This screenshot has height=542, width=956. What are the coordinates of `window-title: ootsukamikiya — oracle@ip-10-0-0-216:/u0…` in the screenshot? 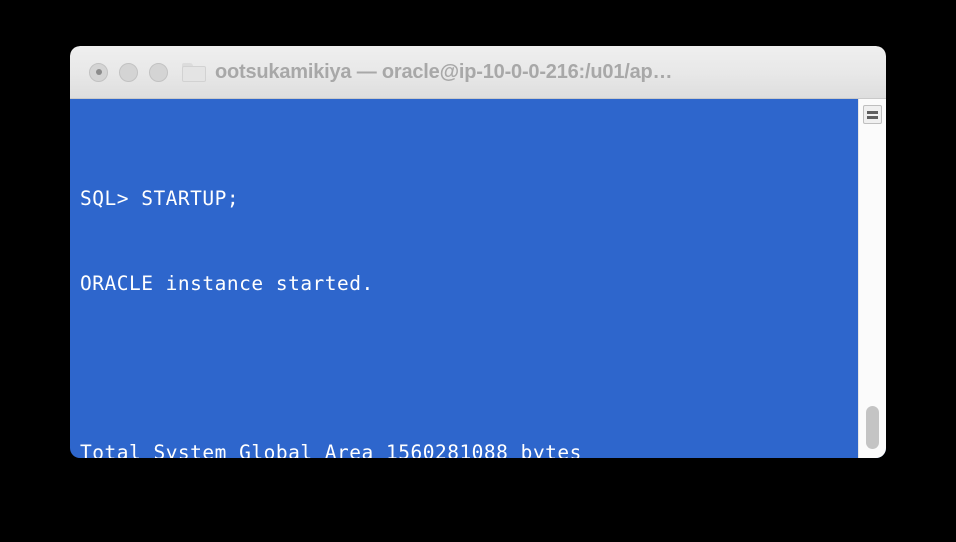 It's located at (444, 71).